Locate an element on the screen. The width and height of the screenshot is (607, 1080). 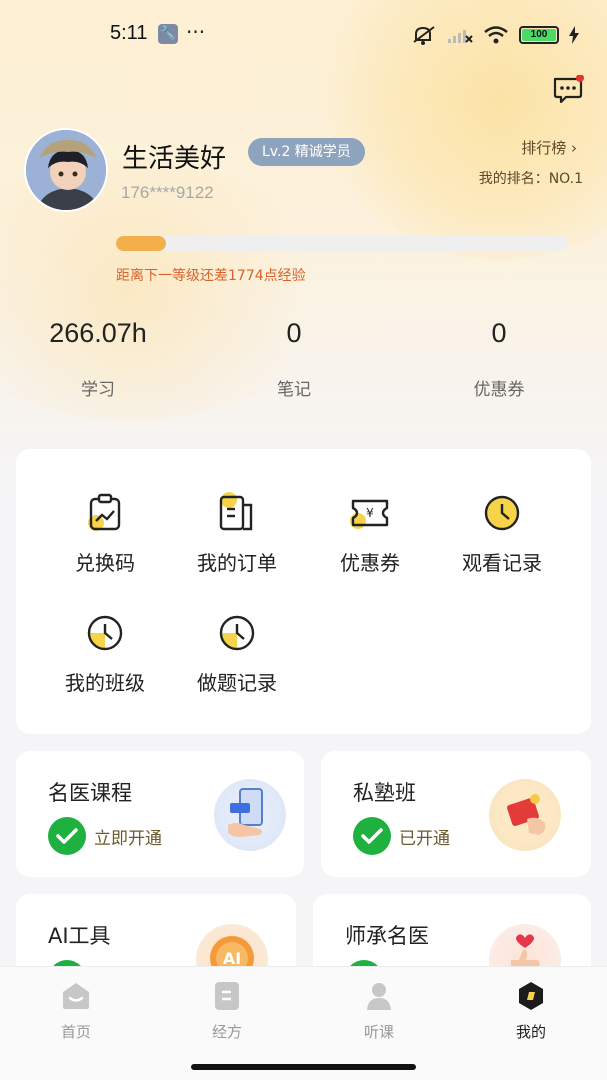
order-icon is located at coordinates (237, 513).